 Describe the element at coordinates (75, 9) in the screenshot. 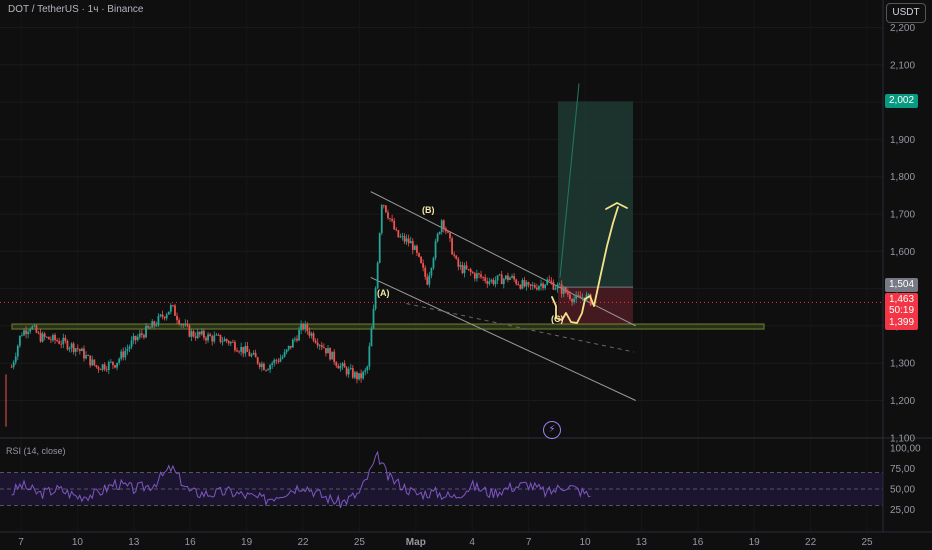

I see `symbol-header: DOT / TetherUS · 1ч · Binance` at that location.